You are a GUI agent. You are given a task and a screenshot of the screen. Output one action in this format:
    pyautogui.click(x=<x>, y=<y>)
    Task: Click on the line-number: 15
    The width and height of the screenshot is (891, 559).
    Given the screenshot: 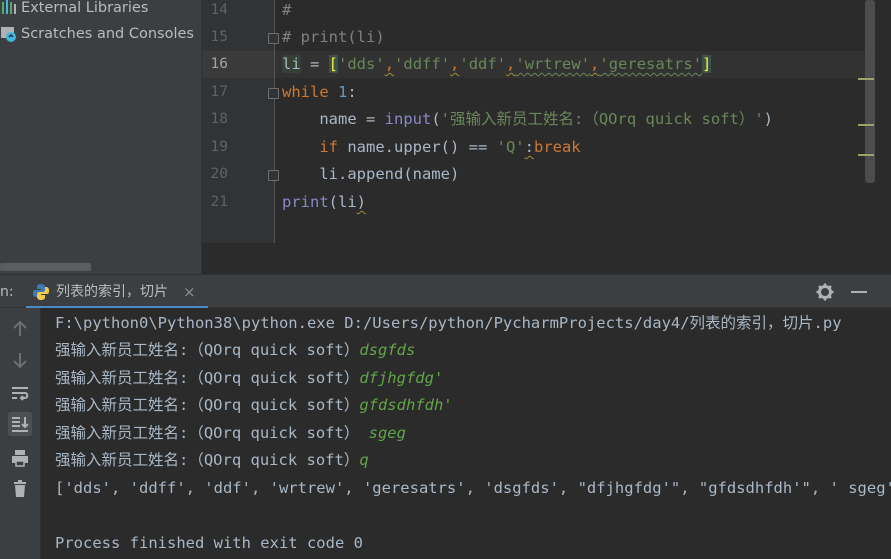 What is the action you would take?
    pyautogui.click(x=219, y=37)
    